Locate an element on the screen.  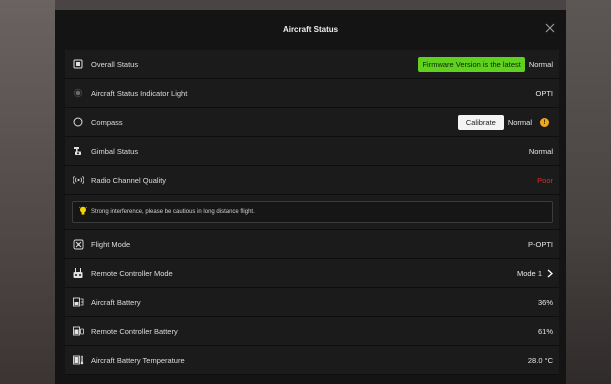
battery-temperature-label: Aircraft Battery Temperature is located at coordinates (138, 360).